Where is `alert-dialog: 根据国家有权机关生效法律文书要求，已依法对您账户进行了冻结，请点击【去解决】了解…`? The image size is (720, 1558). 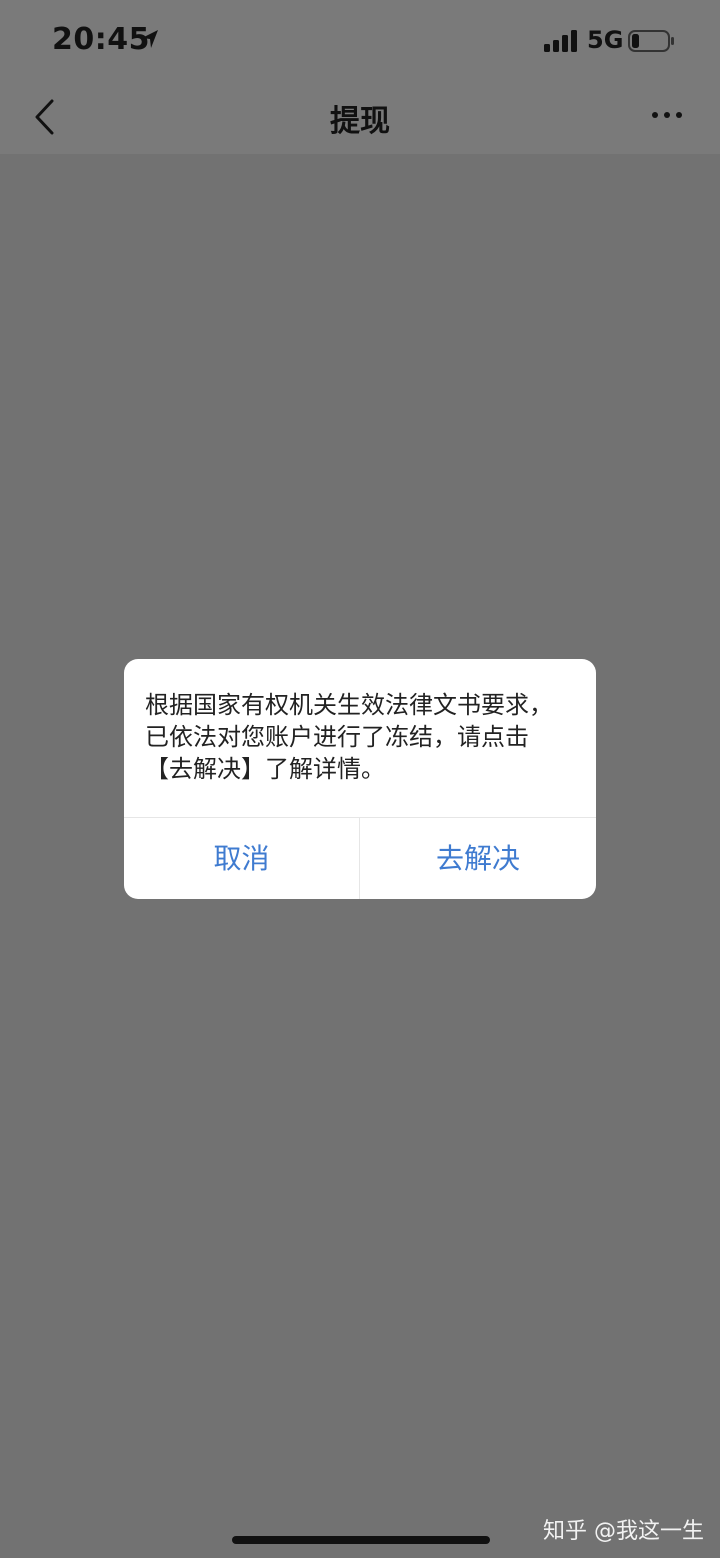
alert-dialog: 根据国家有权机关生效法律文书要求，已依法对您账户进行了冻结，请点击【去解决】了解… is located at coordinates (360, 779).